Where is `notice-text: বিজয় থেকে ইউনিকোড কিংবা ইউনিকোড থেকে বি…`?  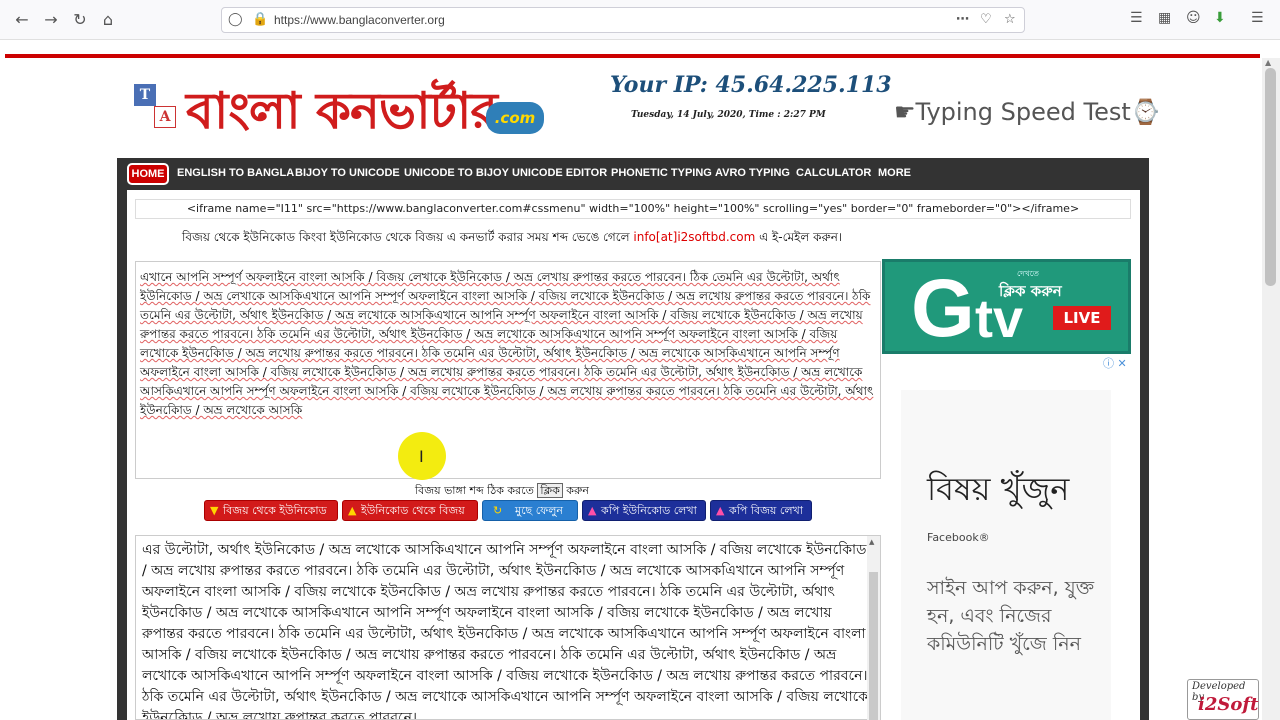 notice-text: বিজয় থেকে ইউনিকোড কিংবা ইউনিকোড থেকে বি… is located at coordinates (512, 239).